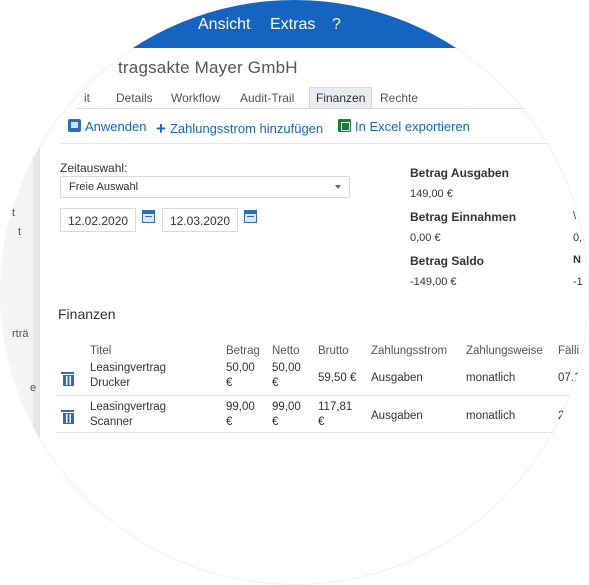  What do you see at coordinates (459, 173) in the screenshot?
I see `ausgaben-label: Betrag Ausgaben` at bounding box center [459, 173].